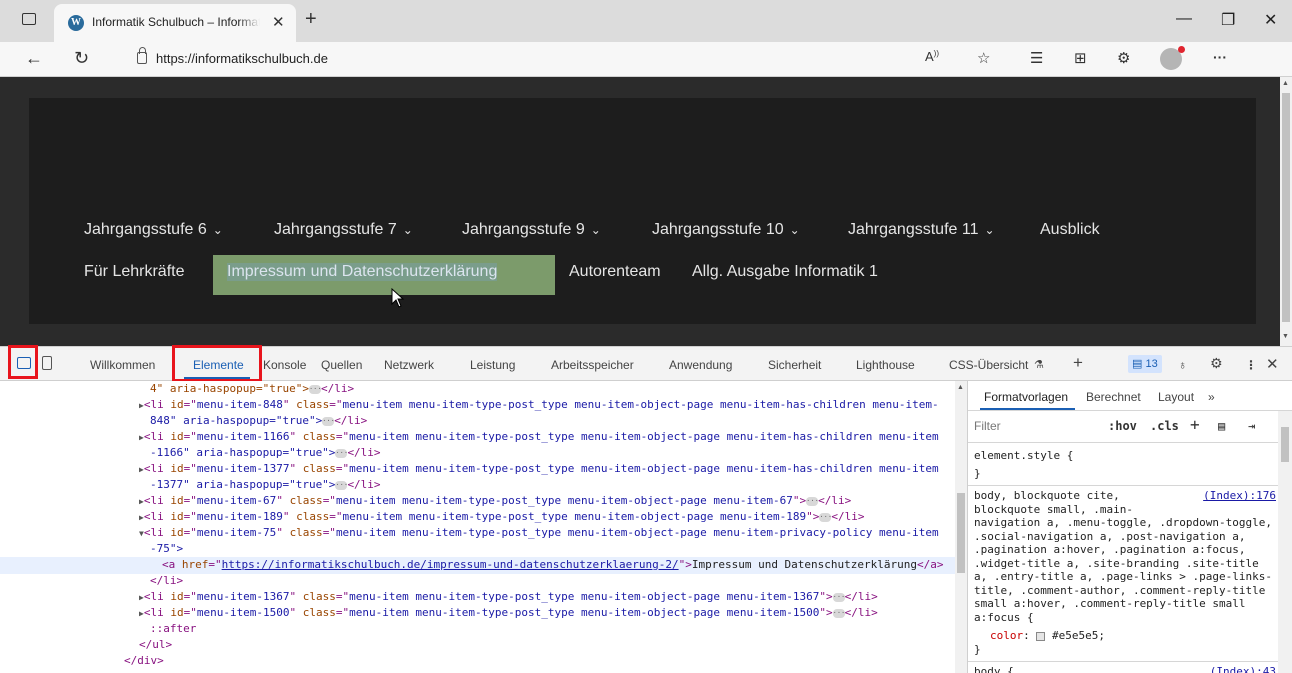  I want to click on color-swatch, so click(1041, 636).